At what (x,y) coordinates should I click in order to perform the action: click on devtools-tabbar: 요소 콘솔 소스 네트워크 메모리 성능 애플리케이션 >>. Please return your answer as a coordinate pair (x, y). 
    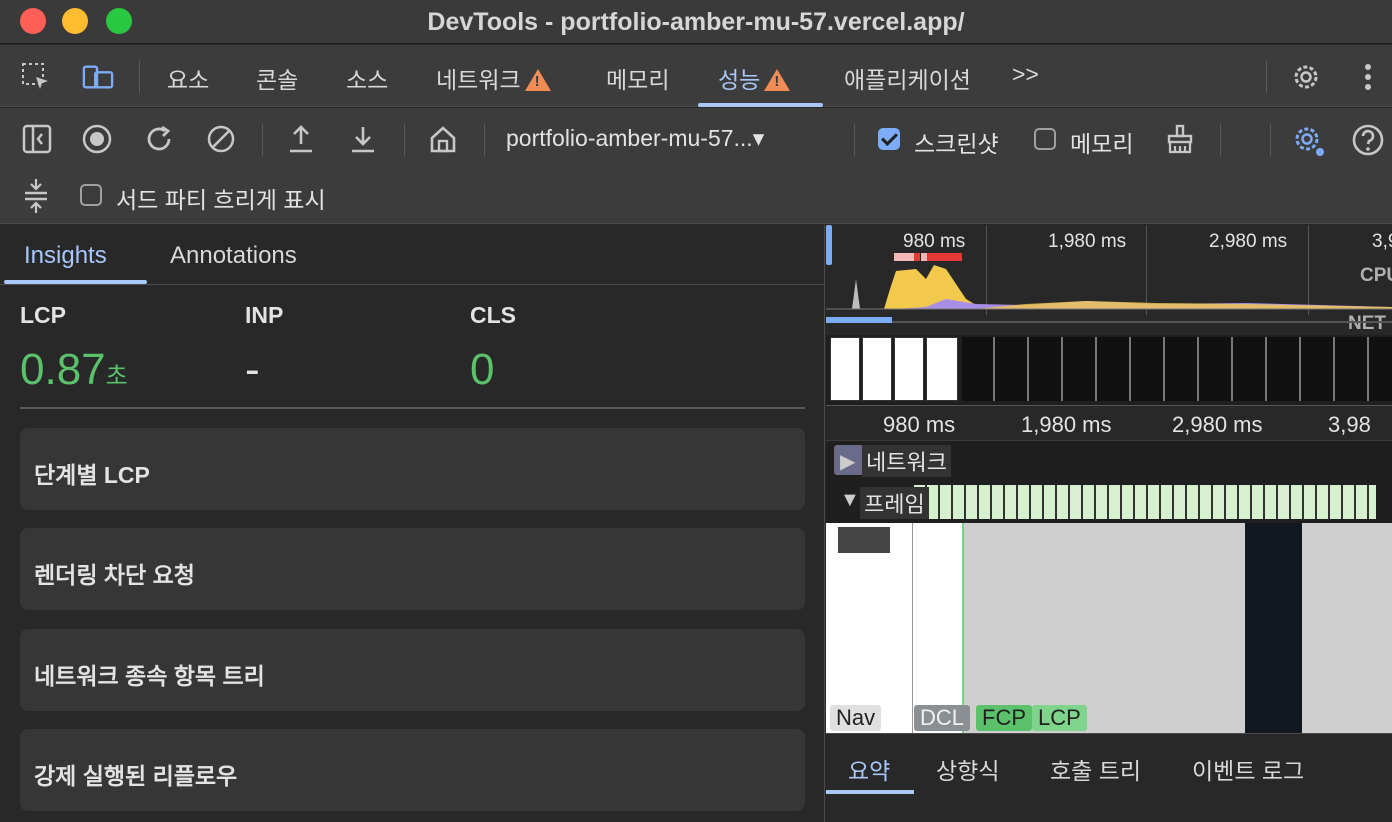
    Looking at the image, I should click on (696, 76).